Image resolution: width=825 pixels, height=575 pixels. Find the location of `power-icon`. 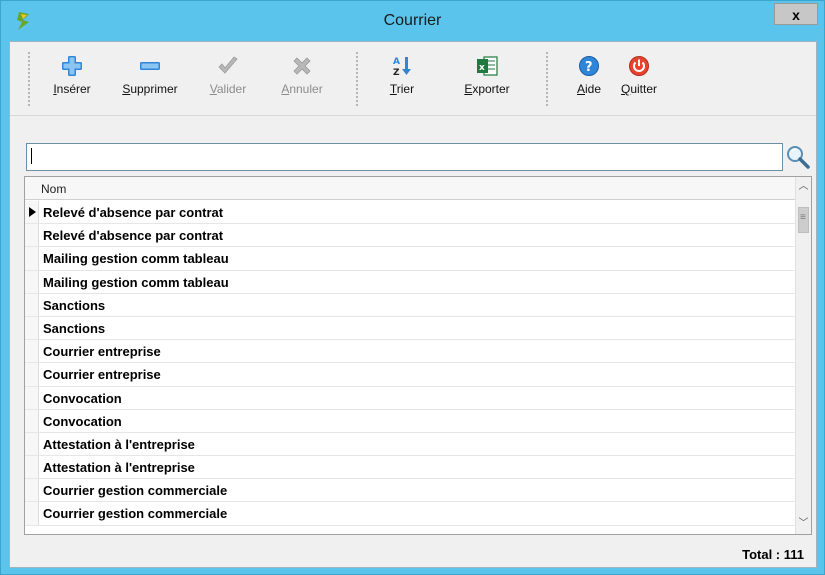

power-icon is located at coordinates (639, 66).